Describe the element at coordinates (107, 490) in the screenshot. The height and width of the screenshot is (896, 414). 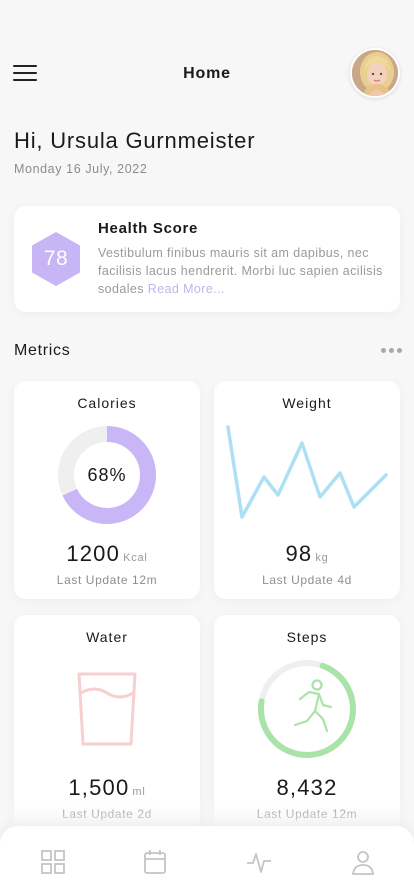
I see `calories-card: Calories 68% 1200 Kcal Last Update 12m` at that location.